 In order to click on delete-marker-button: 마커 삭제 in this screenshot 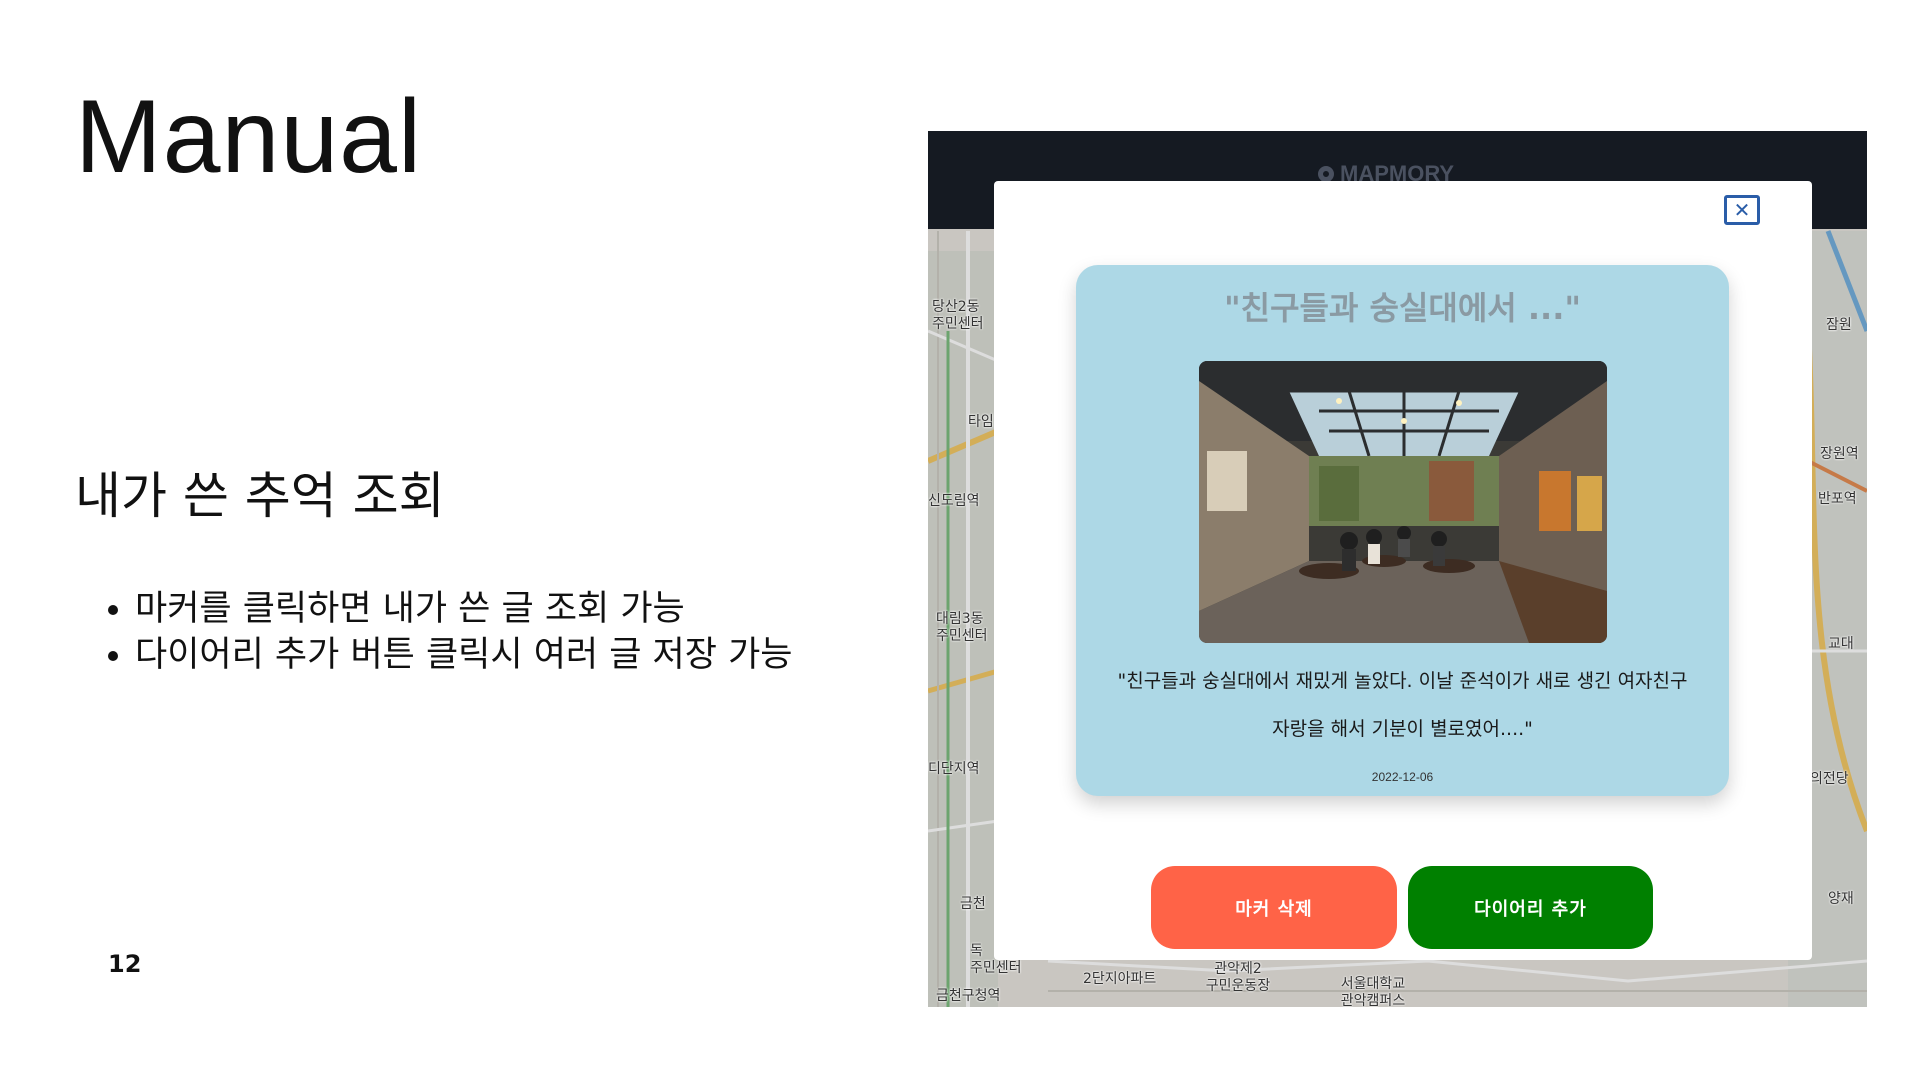, I will do `click(1274, 907)`.